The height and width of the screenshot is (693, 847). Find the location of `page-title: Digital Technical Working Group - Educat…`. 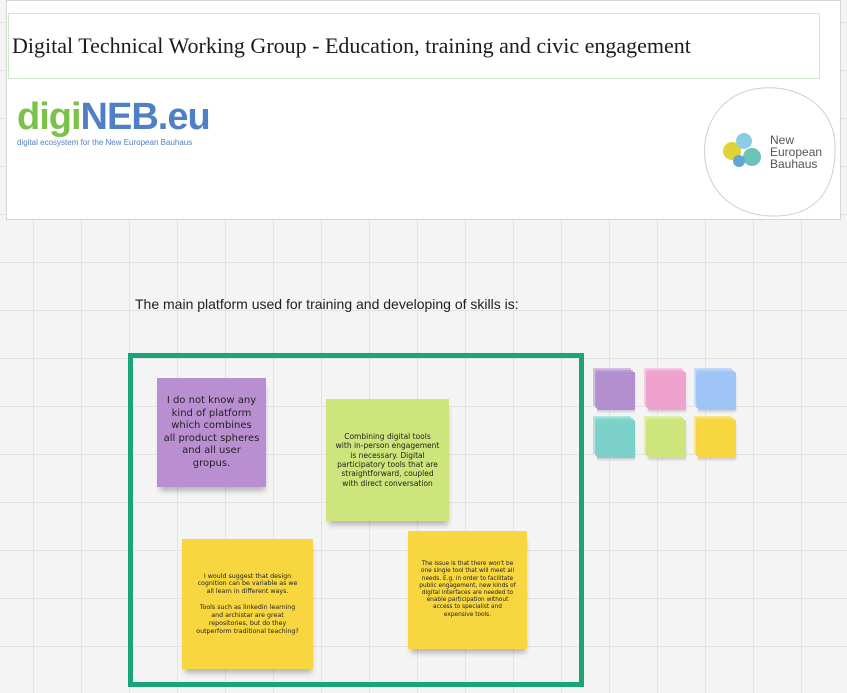

page-title: Digital Technical Working Group - Educat… is located at coordinates (351, 45).